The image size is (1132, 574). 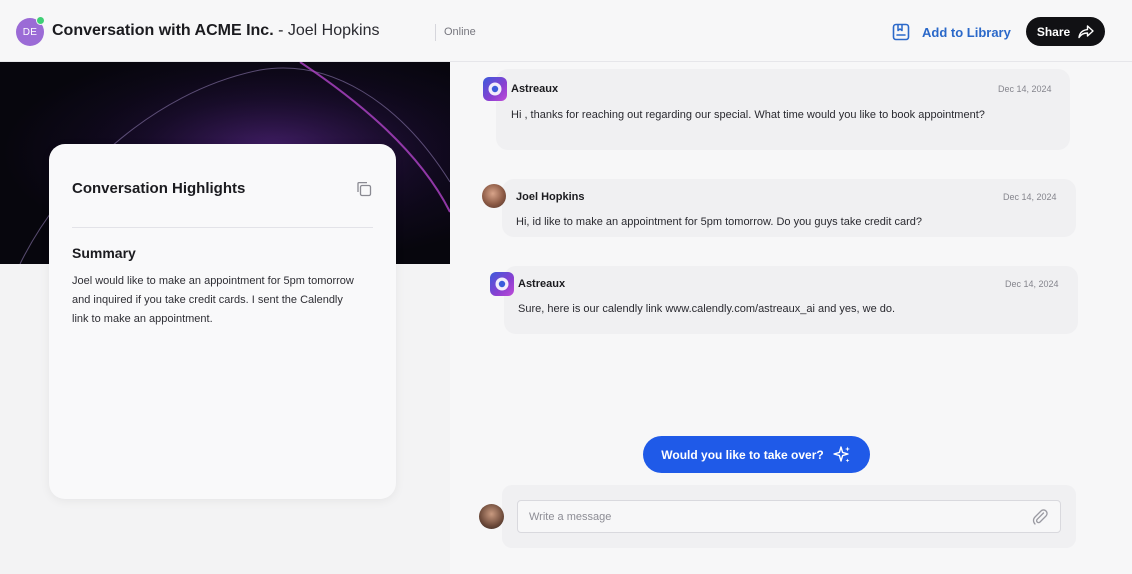 What do you see at coordinates (491, 516) in the screenshot?
I see `current-user-avatar` at bounding box center [491, 516].